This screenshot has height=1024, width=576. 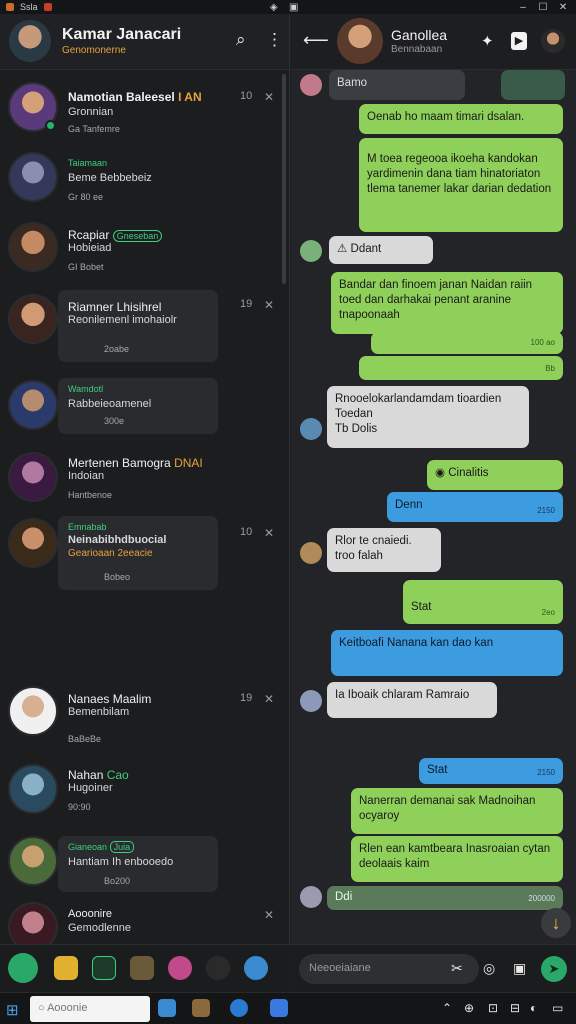 What do you see at coordinates (533, 1008) in the screenshot?
I see `volume-icon: ◐` at bounding box center [533, 1008].